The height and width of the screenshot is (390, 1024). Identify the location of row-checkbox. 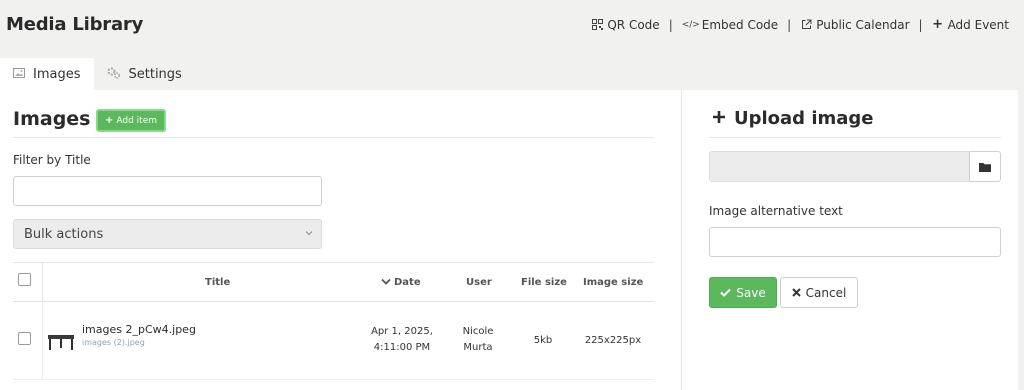
(24, 338).